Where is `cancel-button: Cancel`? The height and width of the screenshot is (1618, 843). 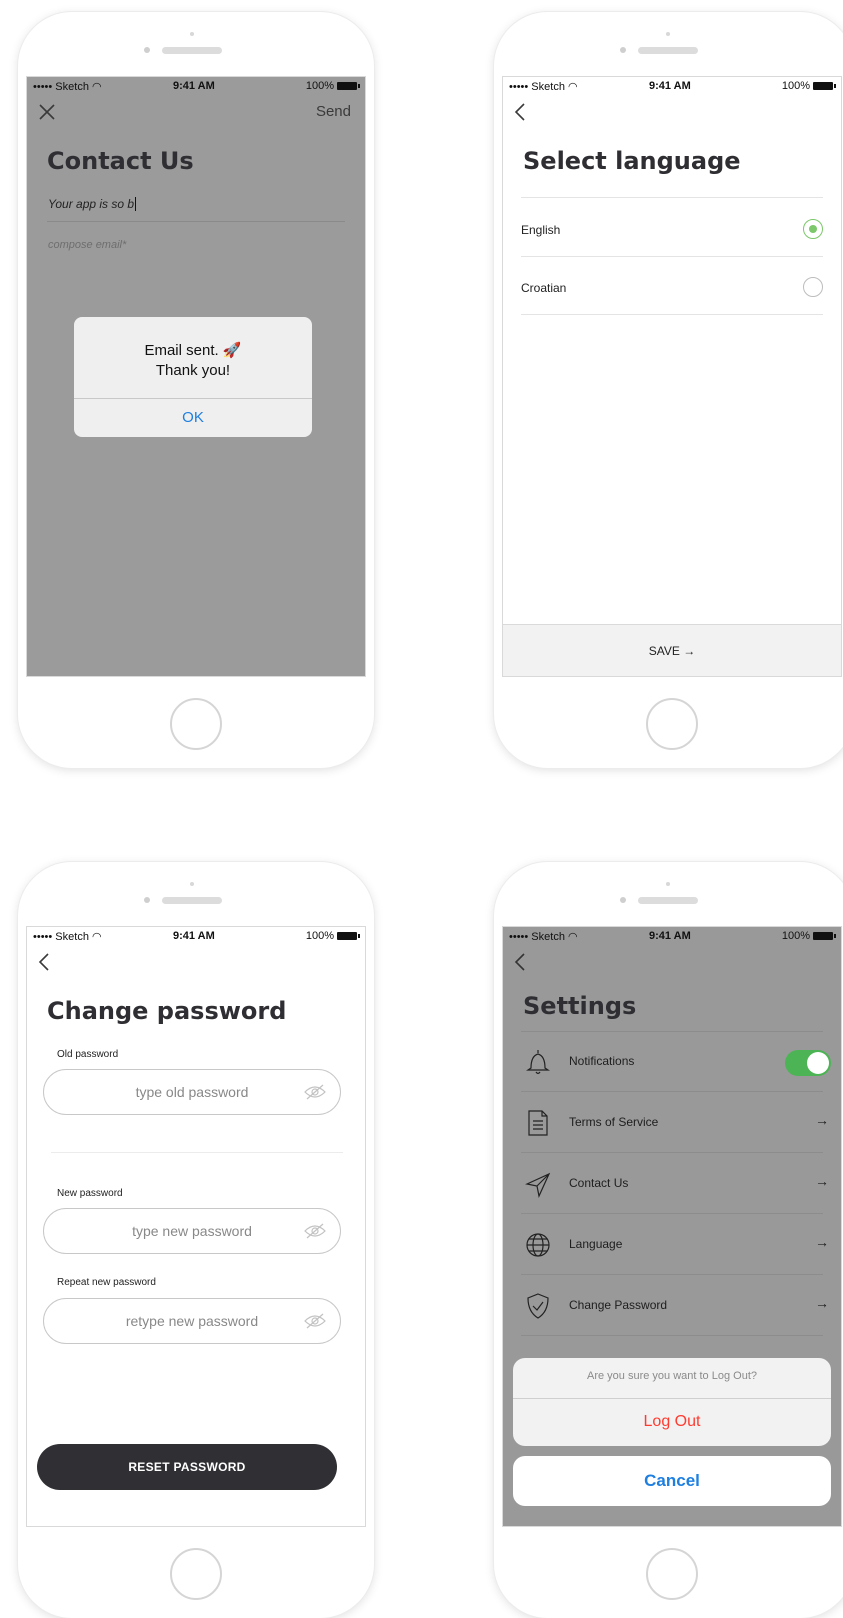 cancel-button: Cancel is located at coordinates (672, 1481).